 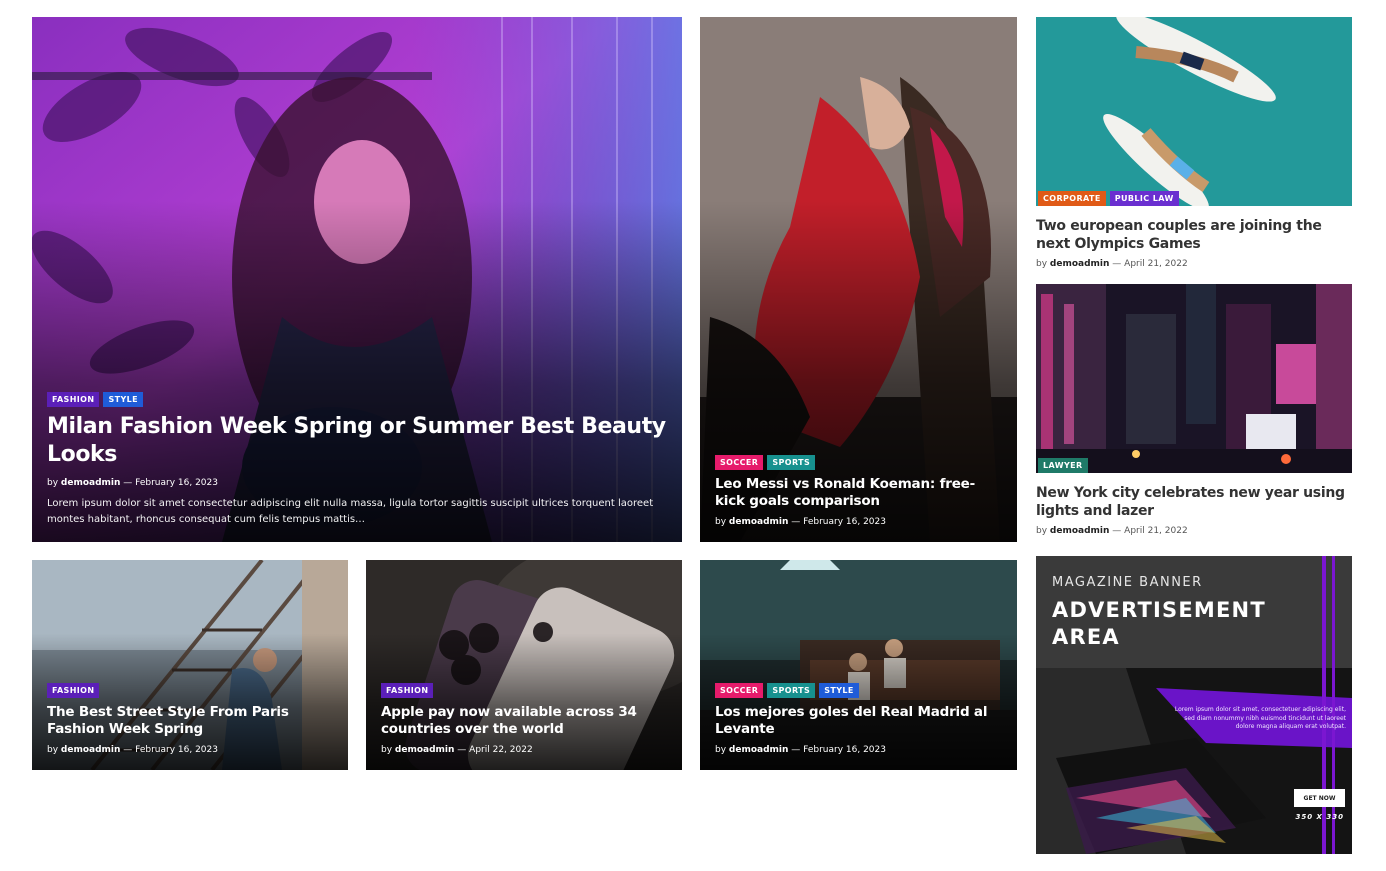 What do you see at coordinates (524, 690) in the screenshot?
I see `apple-pay-post-tags: FASHION` at bounding box center [524, 690].